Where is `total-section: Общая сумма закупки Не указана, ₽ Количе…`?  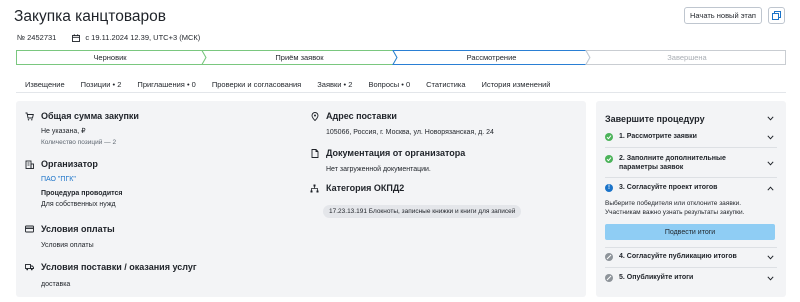 total-section: Общая сумма закупки Не указана, ₽ Количе… is located at coordinates (82, 128).